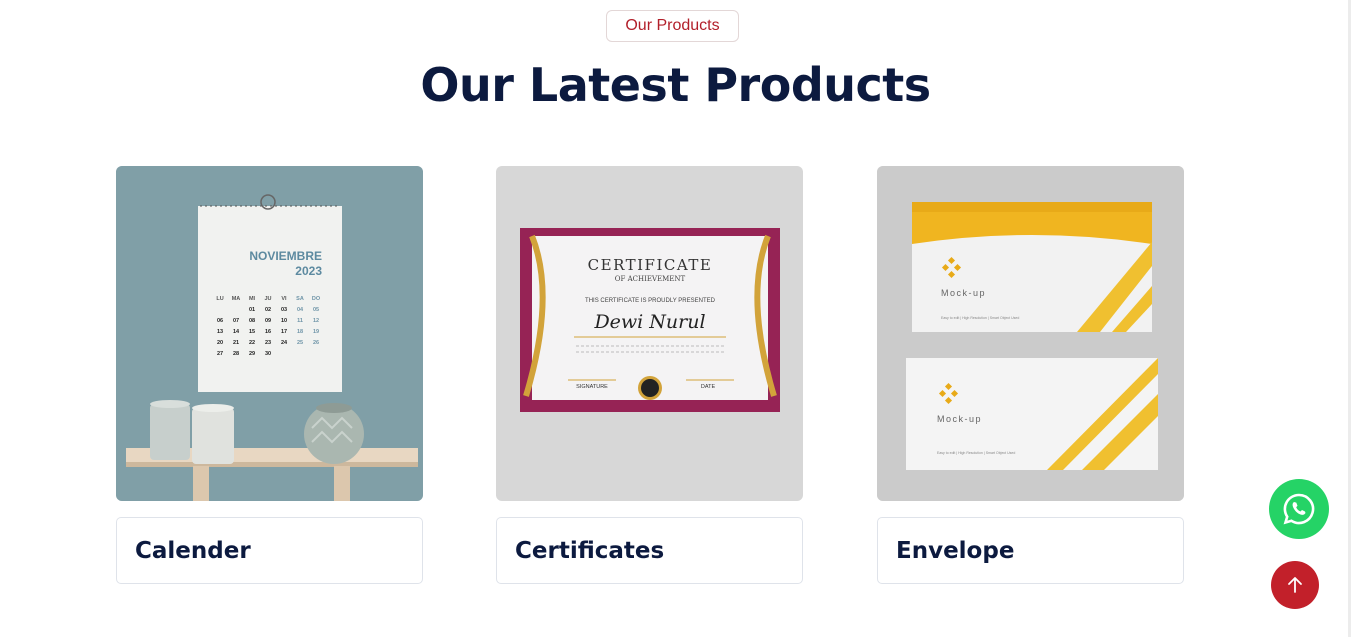 This screenshot has width=1351, height=637. What do you see at coordinates (284, 321) in the screenshot?
I see `calendar-day: 10` at bounding box center [284, 321].